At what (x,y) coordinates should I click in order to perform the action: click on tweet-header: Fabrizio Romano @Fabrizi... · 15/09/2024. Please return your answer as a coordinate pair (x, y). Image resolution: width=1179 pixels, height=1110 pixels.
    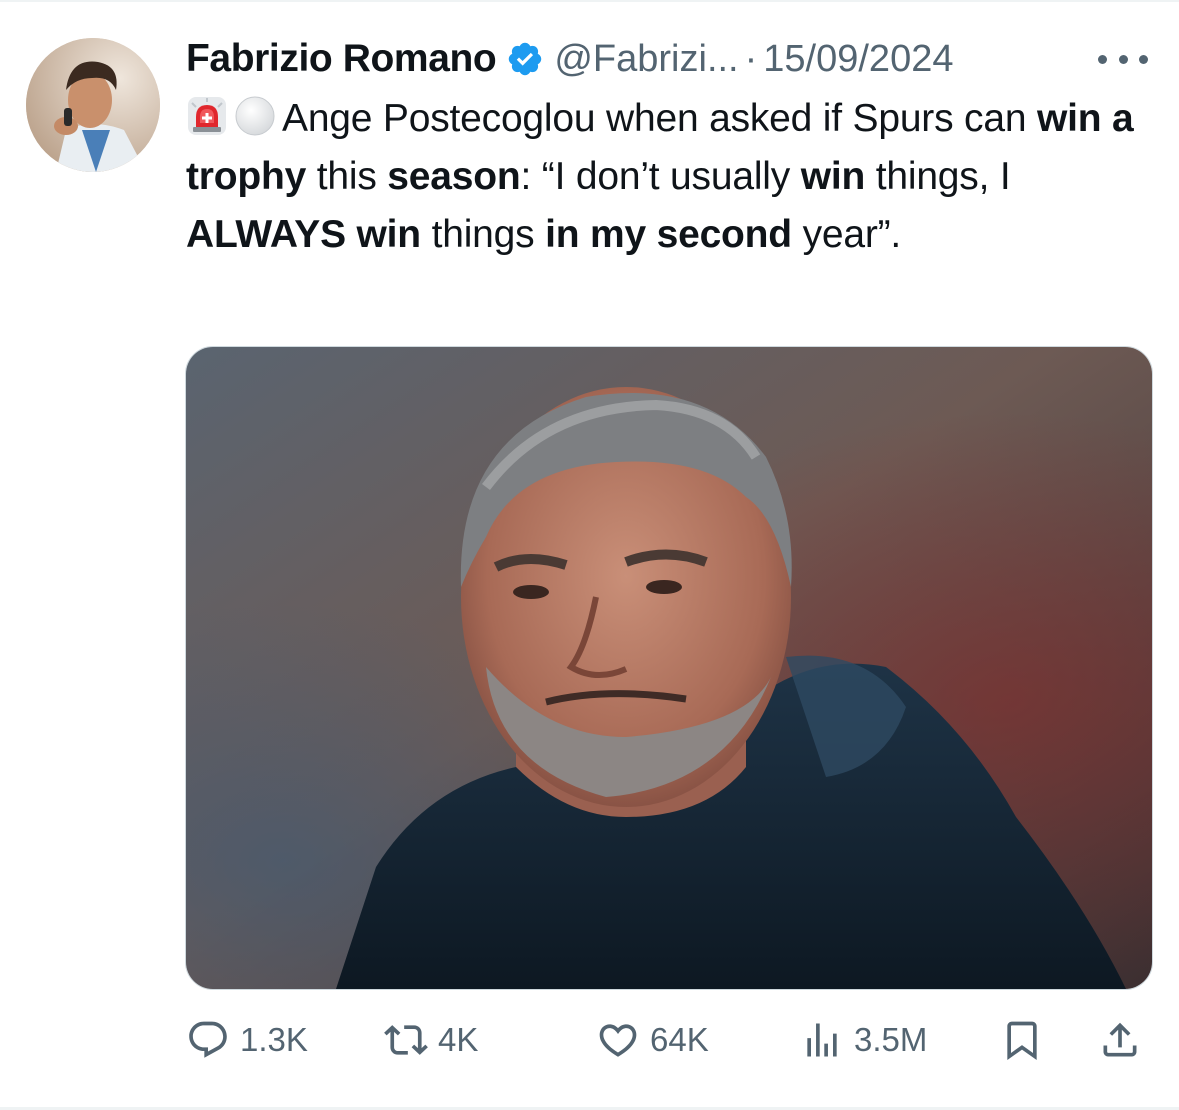
    Looking at the image, I should click on (569, 59).